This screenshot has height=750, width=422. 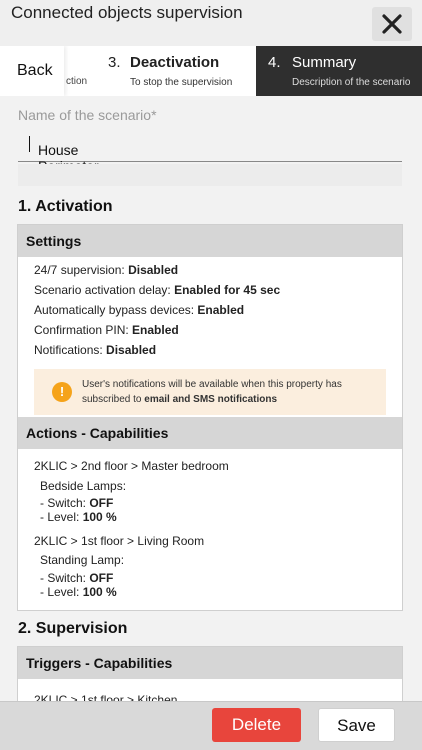 I want to click on actions-header-label: Actions - Capabilities, so click(x=97, y=433).